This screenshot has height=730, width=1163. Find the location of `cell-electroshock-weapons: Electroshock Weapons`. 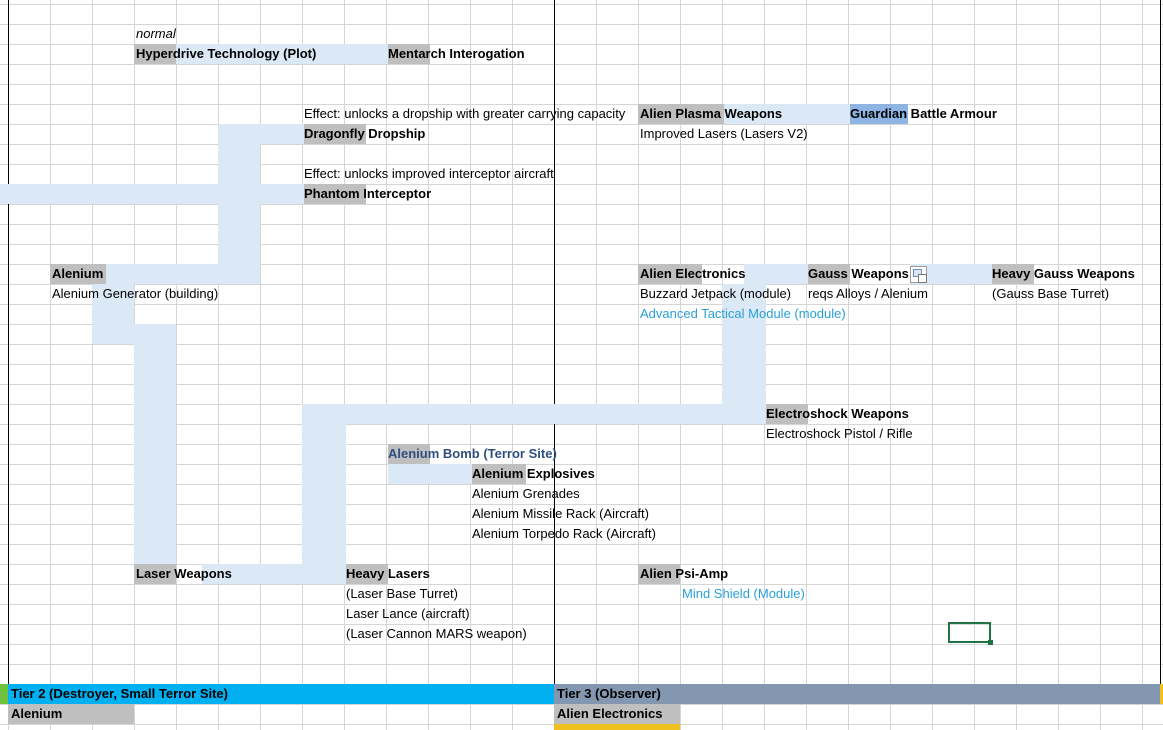

cell-electroshock-weapons: Electroshock Weapons is located at coordinates (836, 414).